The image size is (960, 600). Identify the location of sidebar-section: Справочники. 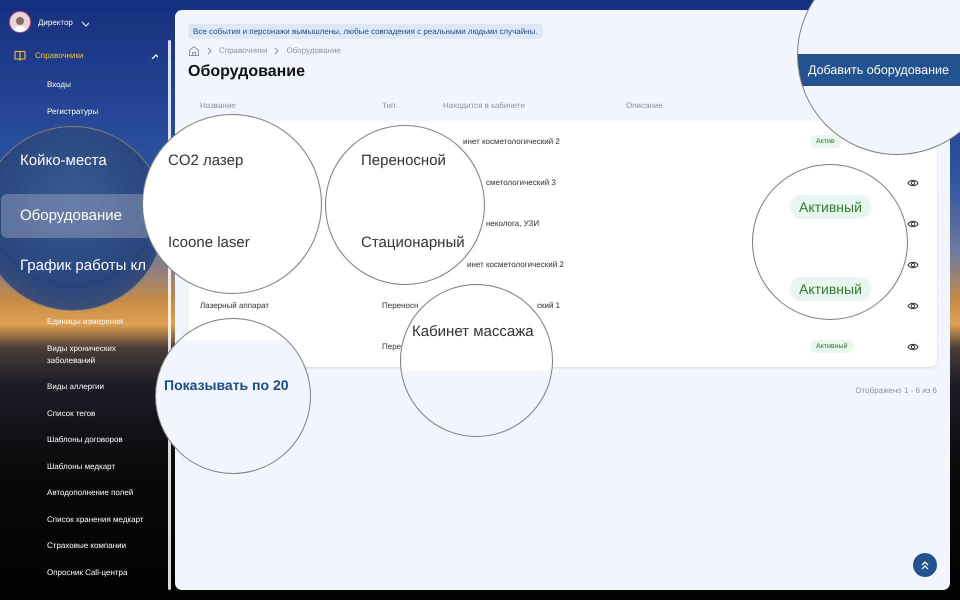
(84, 55).